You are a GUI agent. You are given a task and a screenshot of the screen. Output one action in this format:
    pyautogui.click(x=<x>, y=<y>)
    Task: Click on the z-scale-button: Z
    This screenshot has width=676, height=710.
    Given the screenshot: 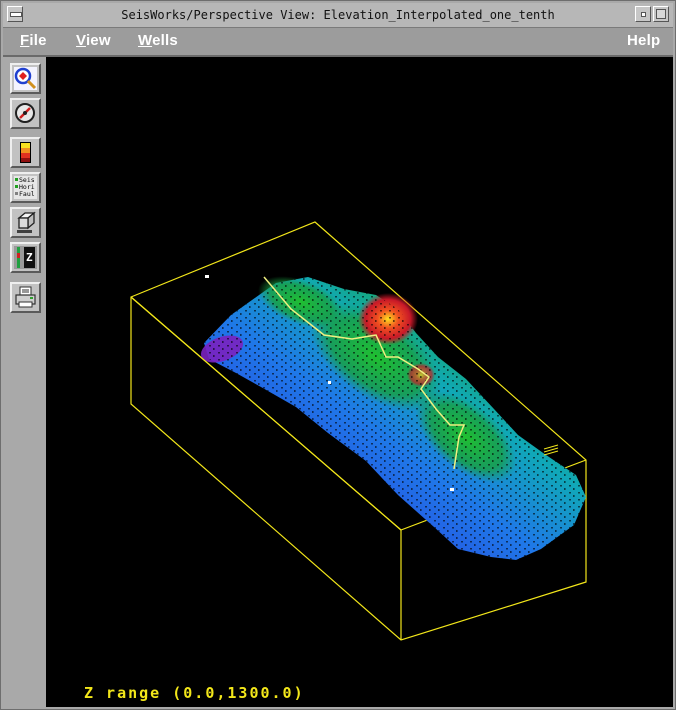 What is the action you would take?
    pyautogui.click(x=25, y=257)
    